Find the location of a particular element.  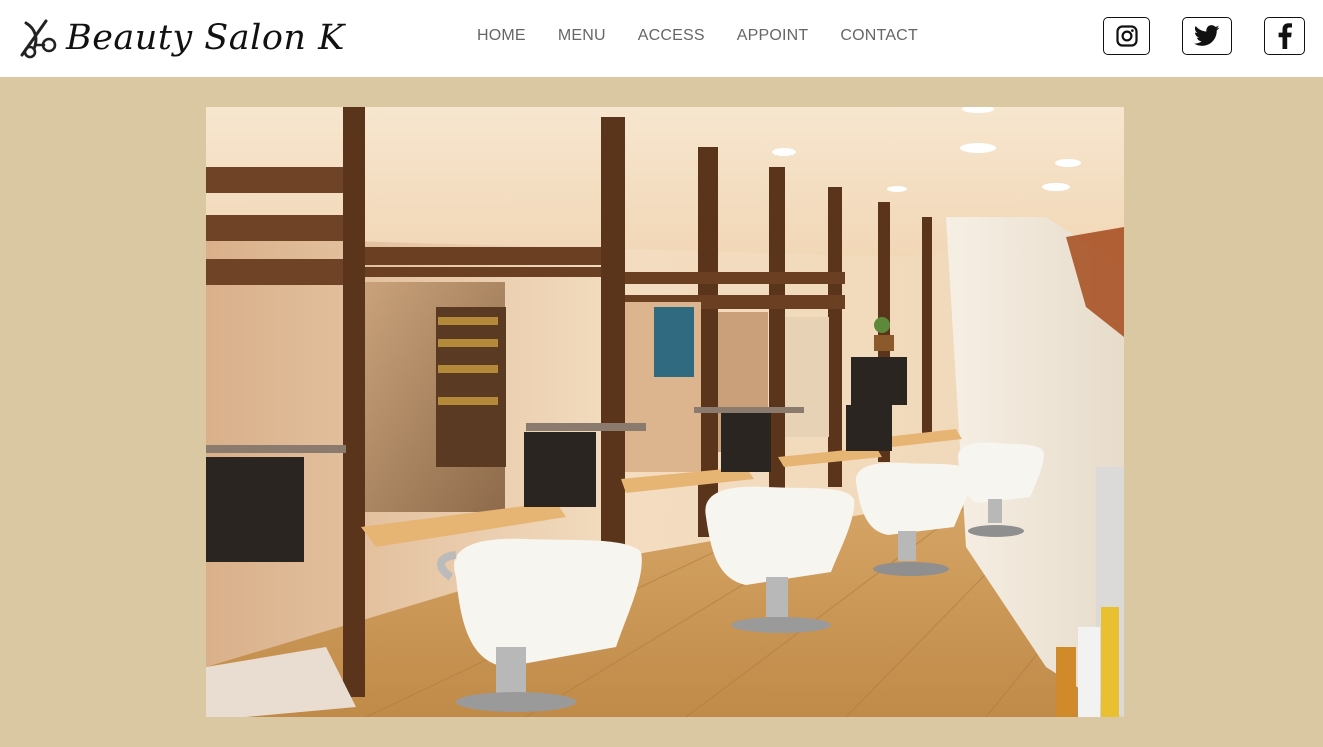

facebook-button is located at coordinates (1284, 36).